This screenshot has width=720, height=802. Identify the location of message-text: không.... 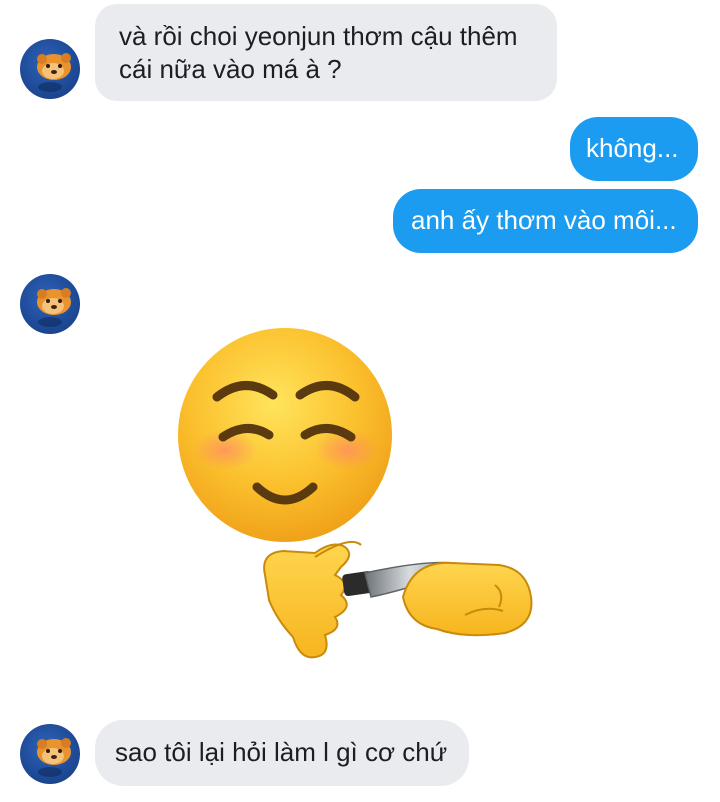
(632, 148).